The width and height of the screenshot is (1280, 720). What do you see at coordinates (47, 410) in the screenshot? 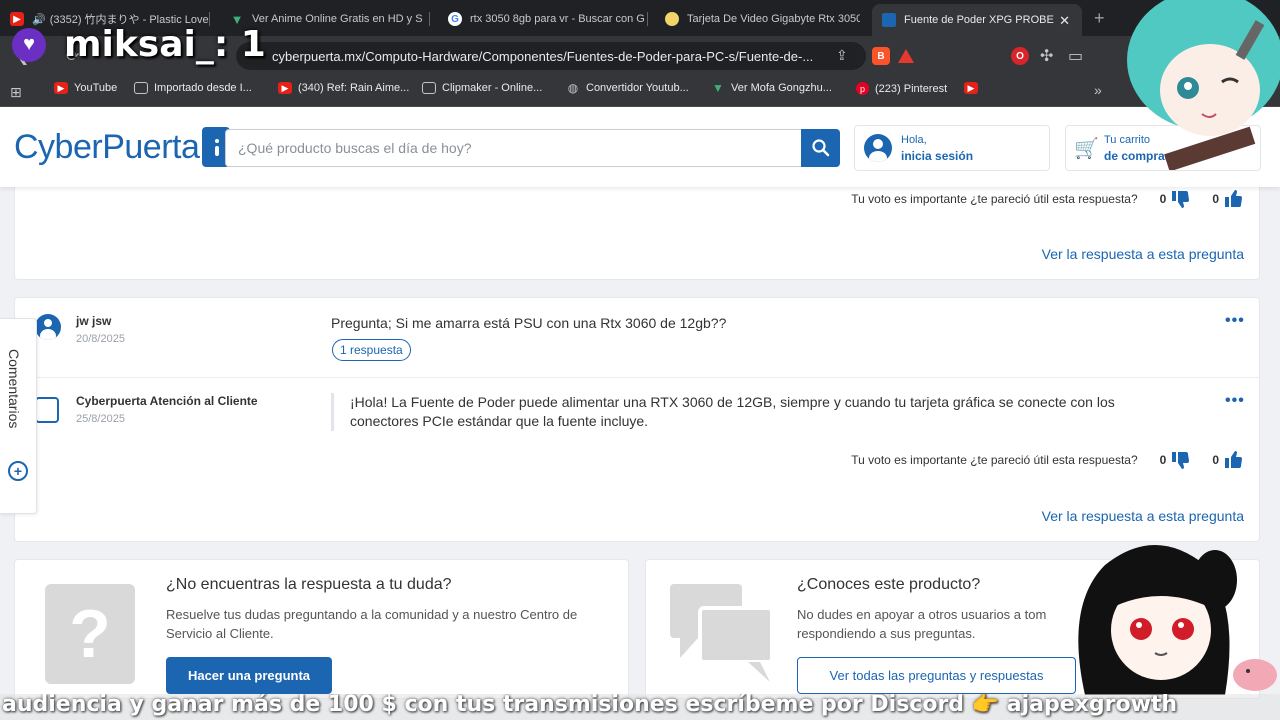
I see `cyberpuerta-avatar-icon` at bounding box center [47, 410].